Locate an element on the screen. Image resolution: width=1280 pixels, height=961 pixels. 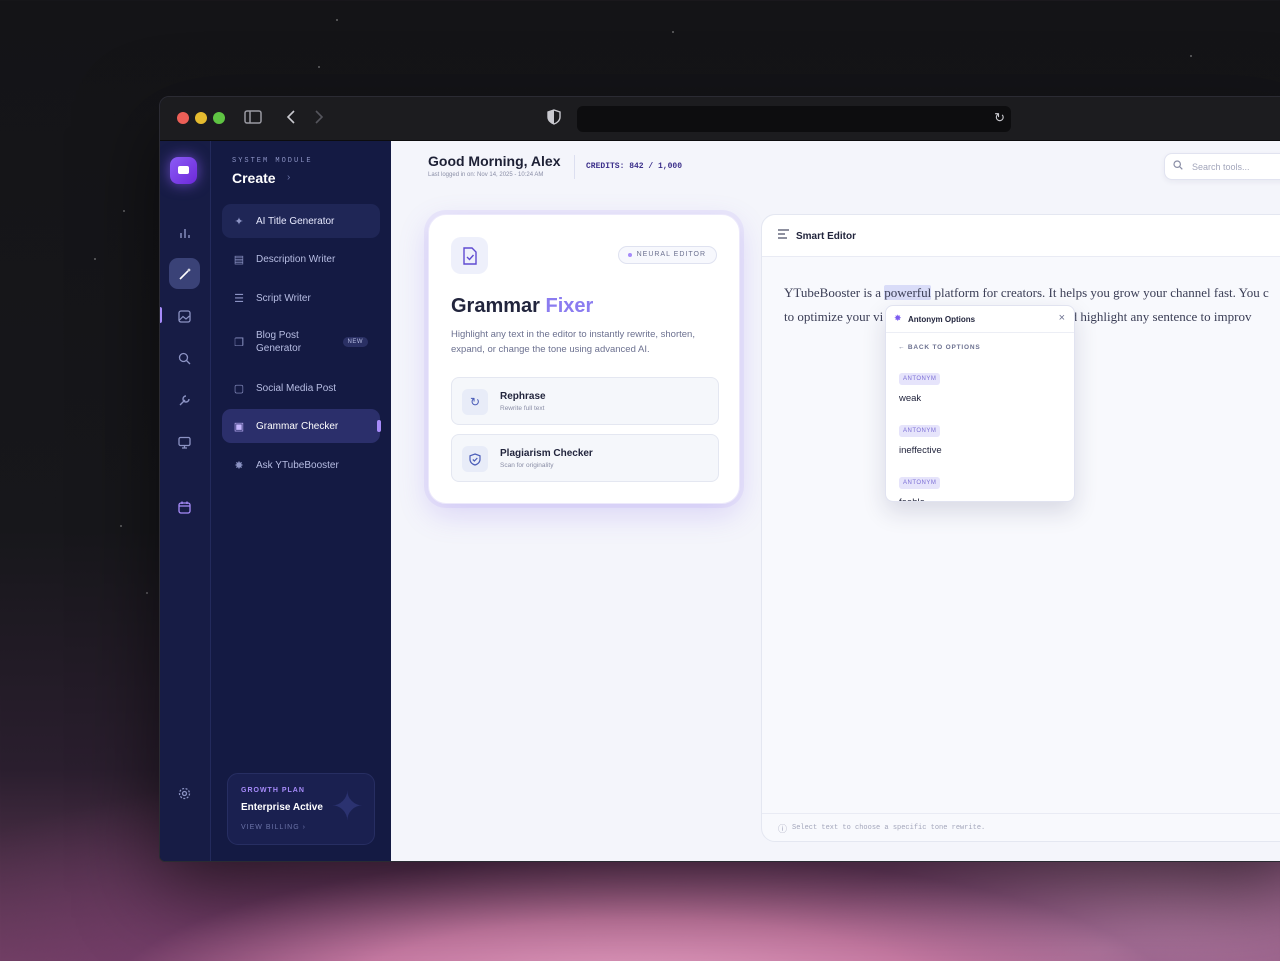
close-window-button is located at coordinates (183, 118).